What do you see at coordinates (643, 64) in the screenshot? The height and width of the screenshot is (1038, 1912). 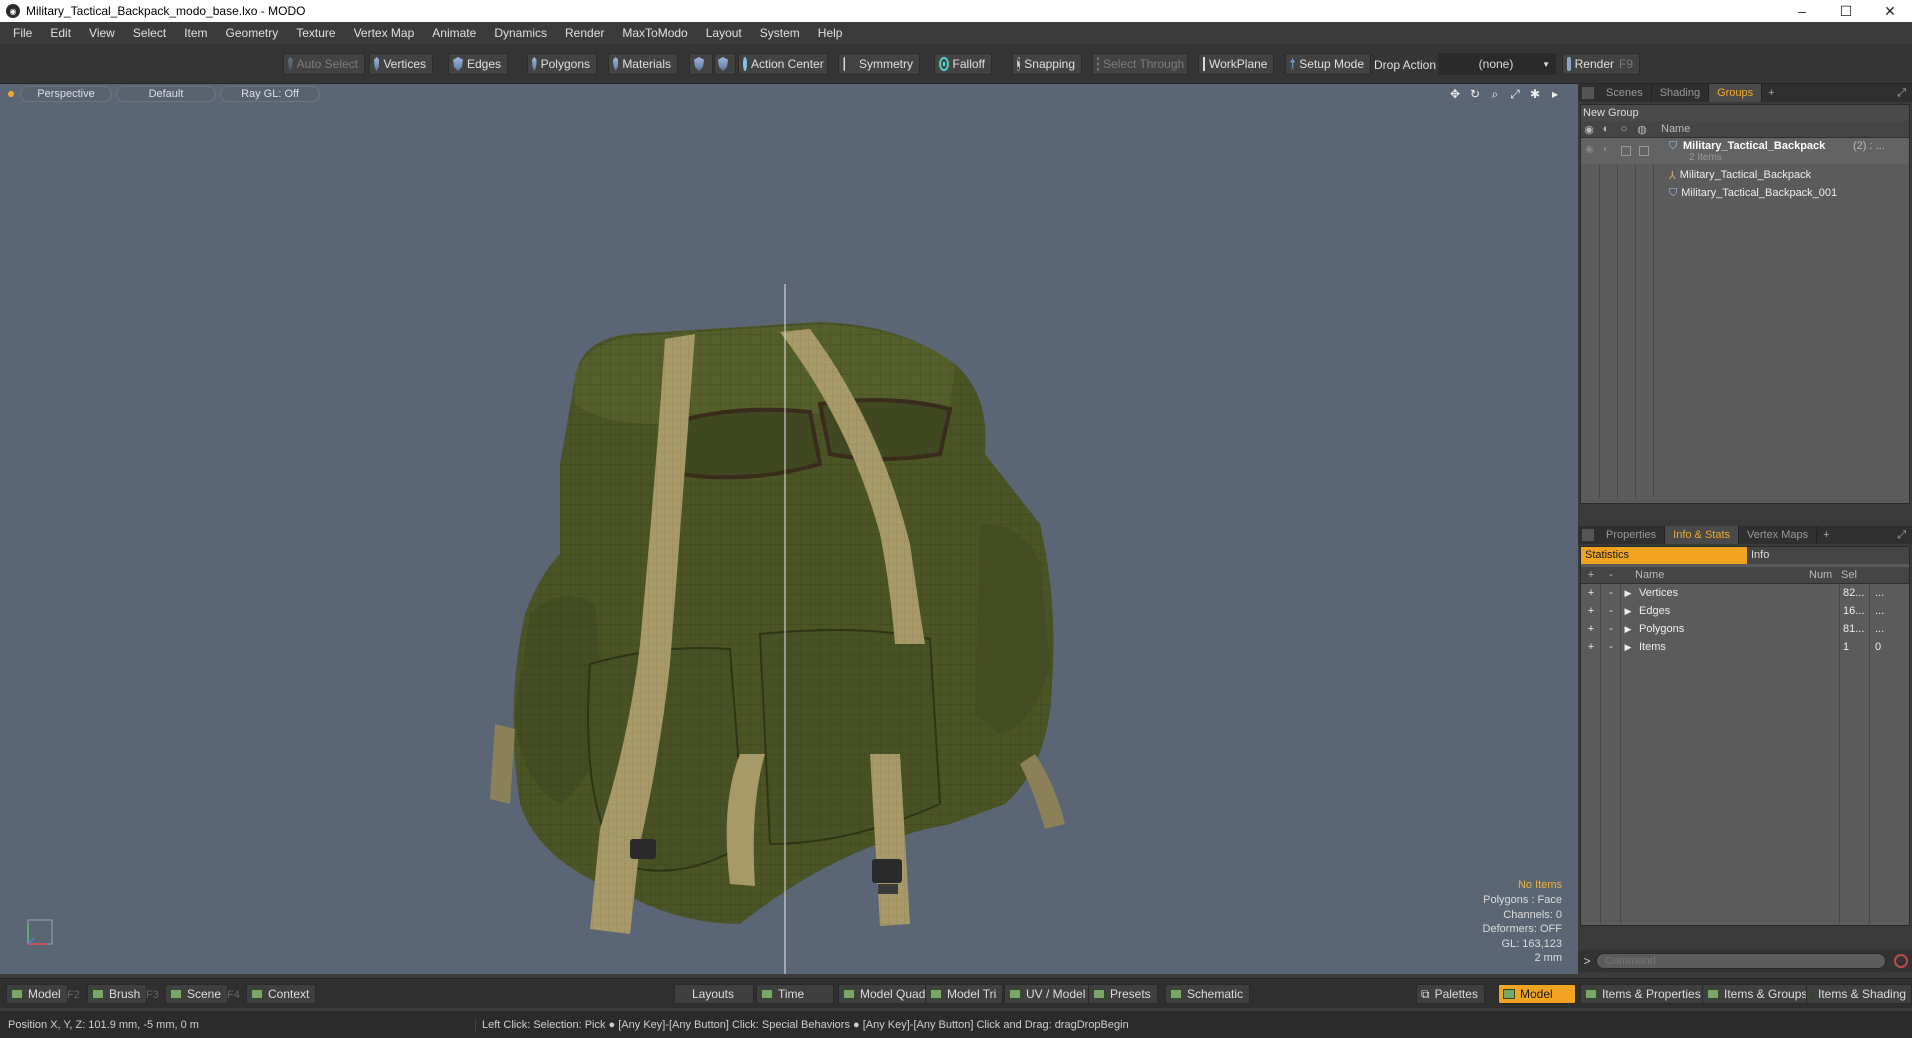 I see `materials-button: Materials` at bounding box center [643, 64].